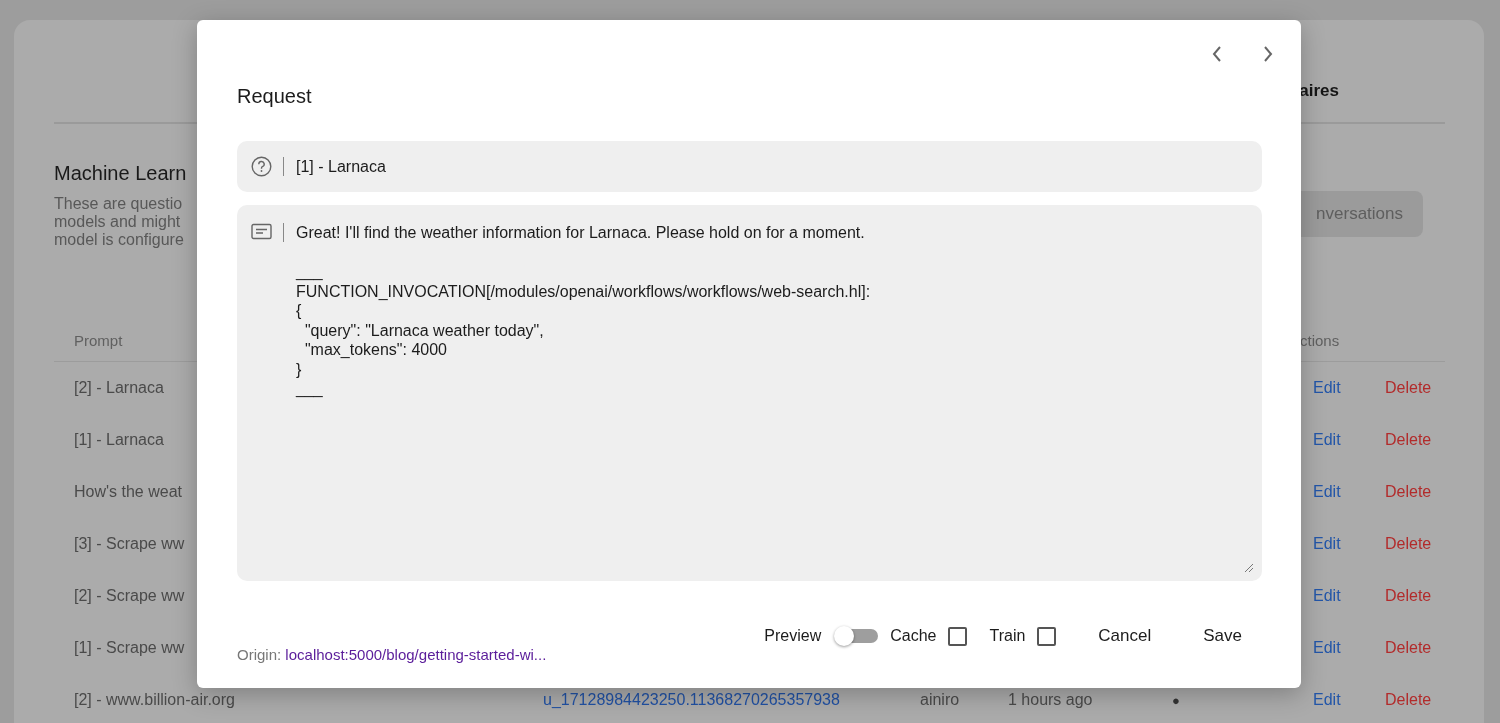 This screenshot has width=1500, height=723. What do you see at coordinates (1268, 54) in the screenshot?
I see `chevron-right-icon` at bounding box center [1268, 54].